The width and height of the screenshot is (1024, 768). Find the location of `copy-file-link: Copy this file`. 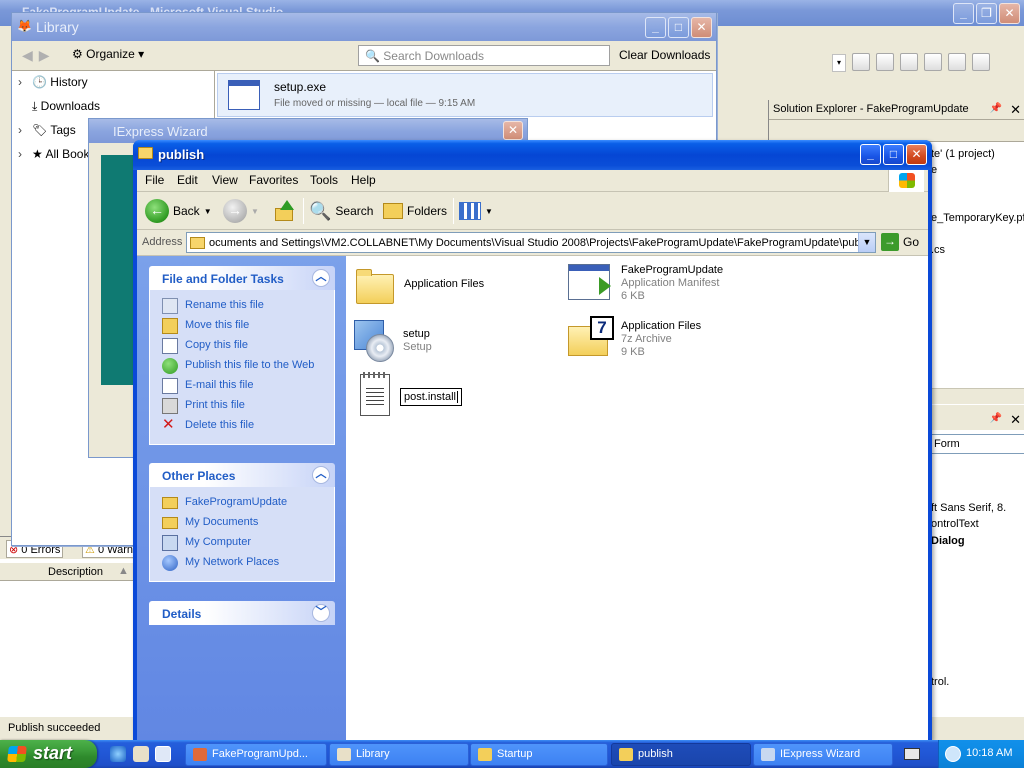

copy-file-link: Copy this file is located at coordinates (242, 346).